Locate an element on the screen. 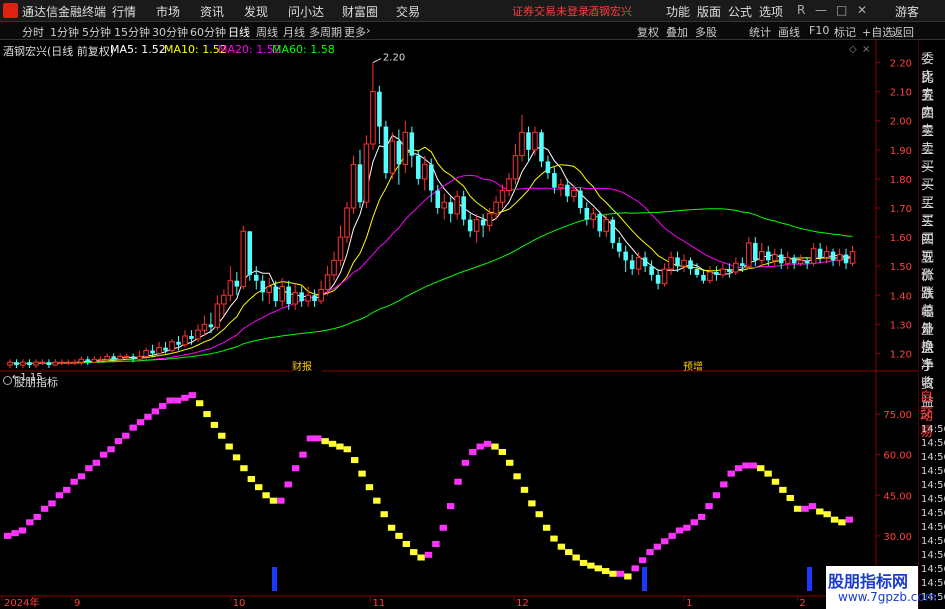  price-axis-label: 2.00 is located at coordinates (901, 122).